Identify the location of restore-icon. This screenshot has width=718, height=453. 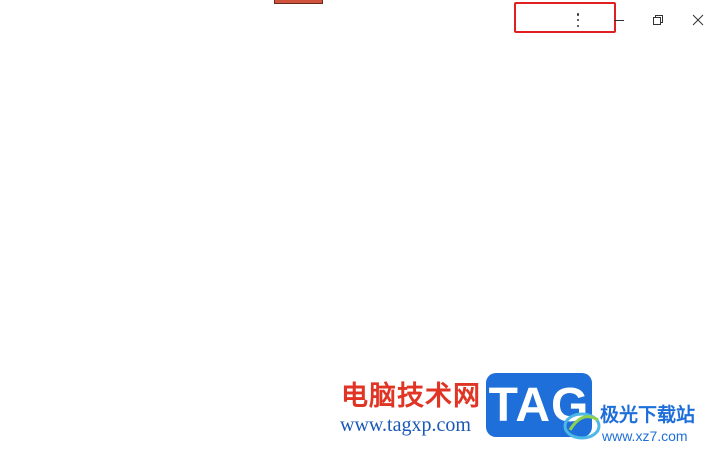
(658, 20).